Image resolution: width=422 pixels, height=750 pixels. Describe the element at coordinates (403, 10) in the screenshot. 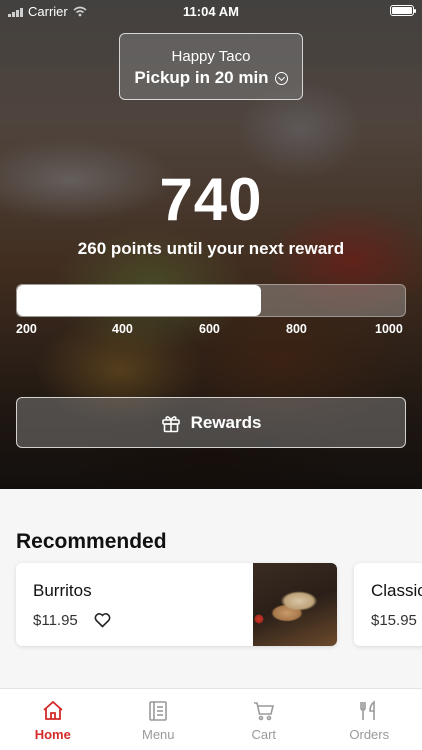

I see `battery-icon` at that location.